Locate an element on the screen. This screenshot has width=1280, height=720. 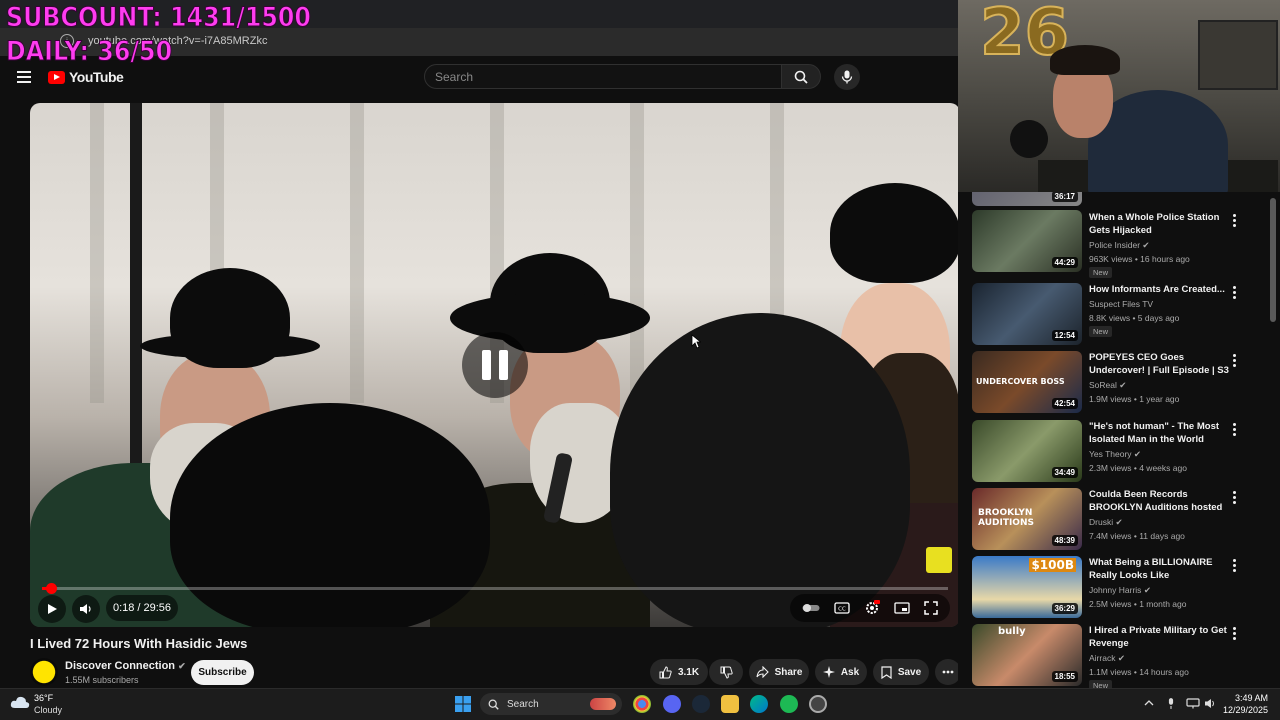
edge-icon is located at coordinates (759, 704).